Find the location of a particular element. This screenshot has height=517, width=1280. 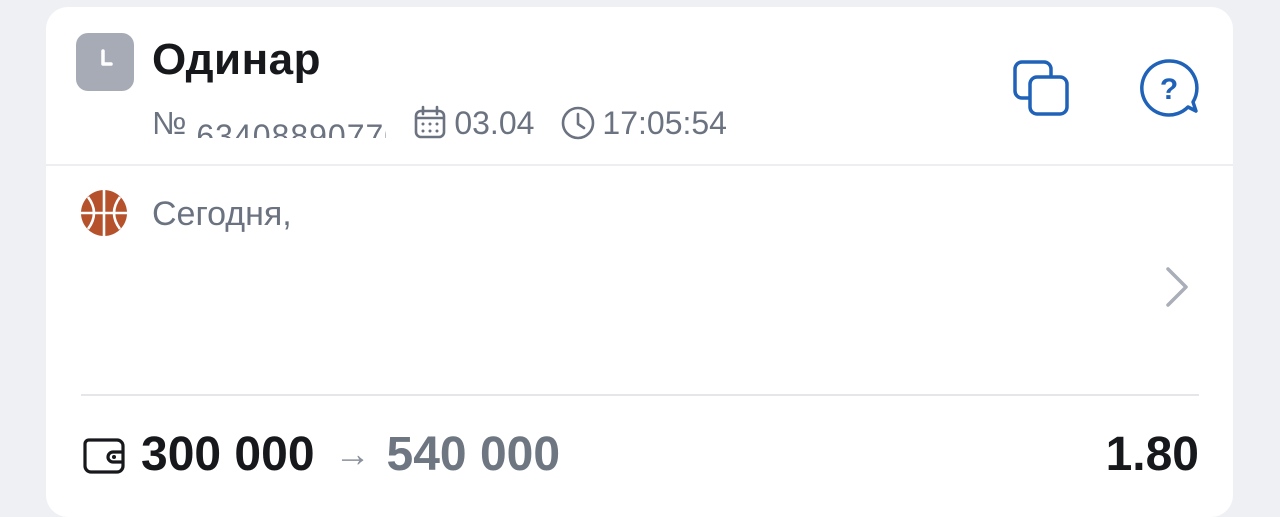

bet-time: 17:05:54 is located at coordinates (643, 123).